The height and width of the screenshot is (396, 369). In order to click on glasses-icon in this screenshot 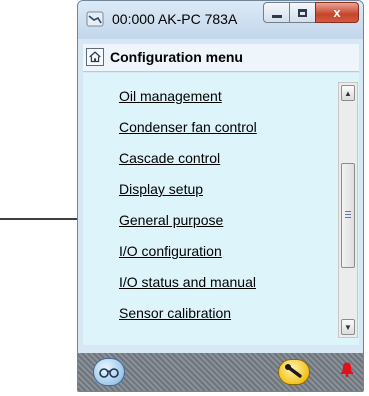, I will do `click(109, 373)`.